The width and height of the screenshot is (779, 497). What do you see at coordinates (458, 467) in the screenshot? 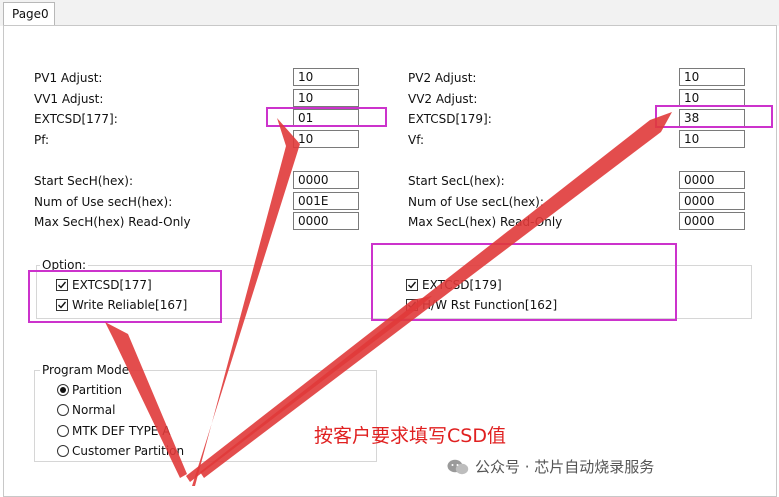
I see `wechat-icon` at bounding box center [458, 467].